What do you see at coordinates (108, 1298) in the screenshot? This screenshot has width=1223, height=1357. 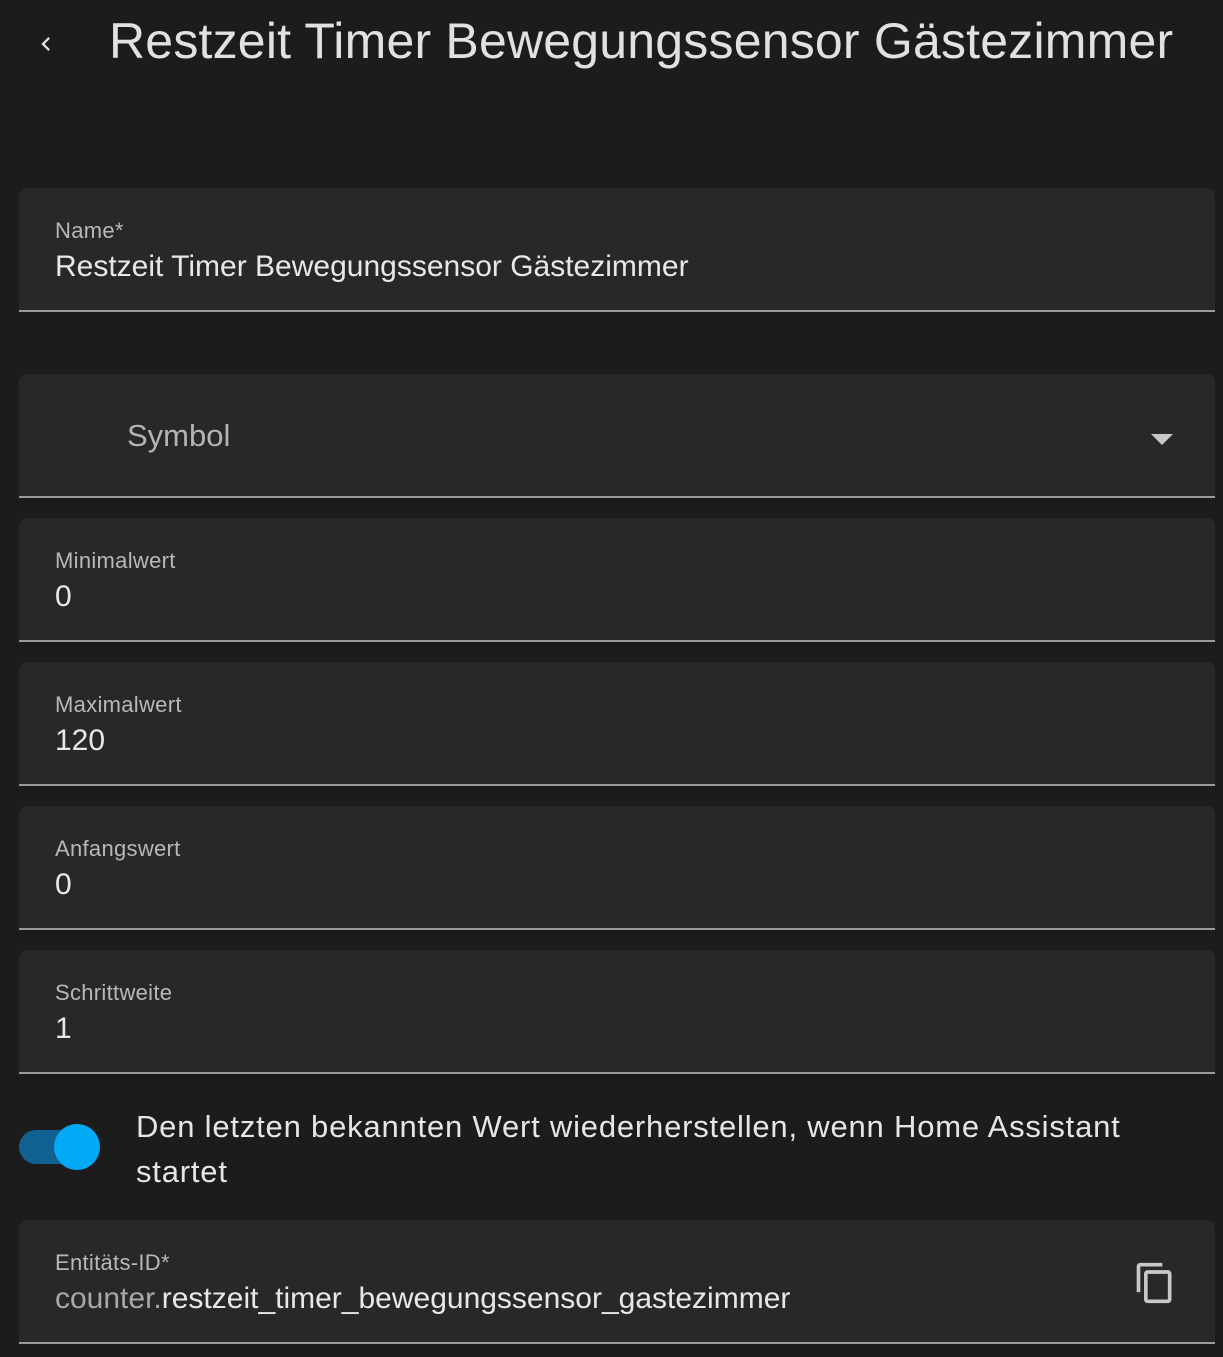 I see `entity-id-prefix: counter.` at bounding box center [108, 1298].